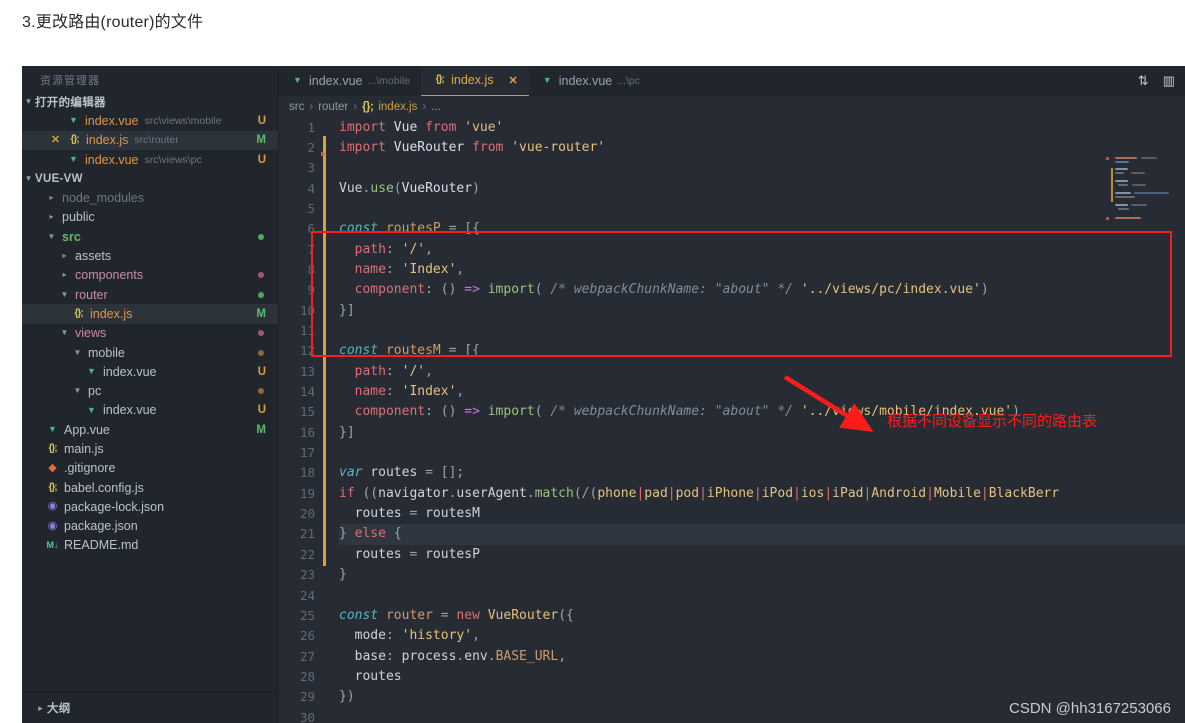 The height and width of the screenshot is (723, 1185). Describe the element at coordinates (732, 128) in the screenshot. I see `code-line: 1 import Vue from 'vue'` at that location.